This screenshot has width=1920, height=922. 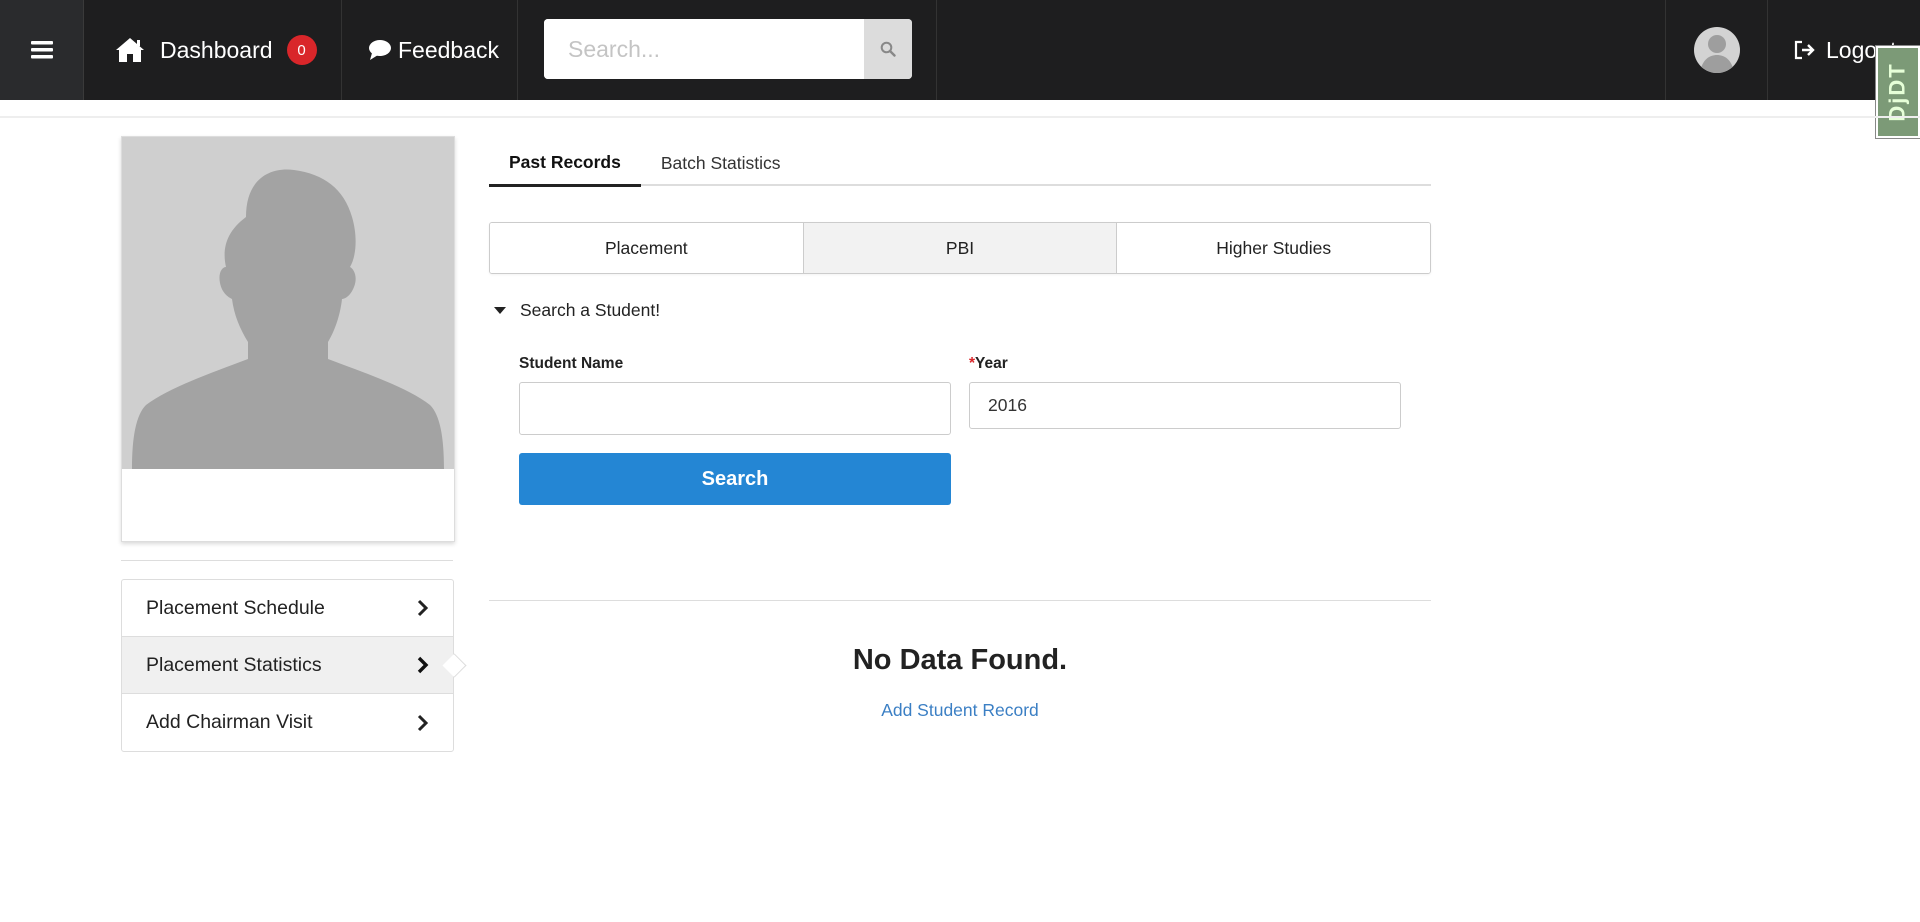 I want to click on debug-toolbar-handle: DjDT, so click(x=1897, y=92).